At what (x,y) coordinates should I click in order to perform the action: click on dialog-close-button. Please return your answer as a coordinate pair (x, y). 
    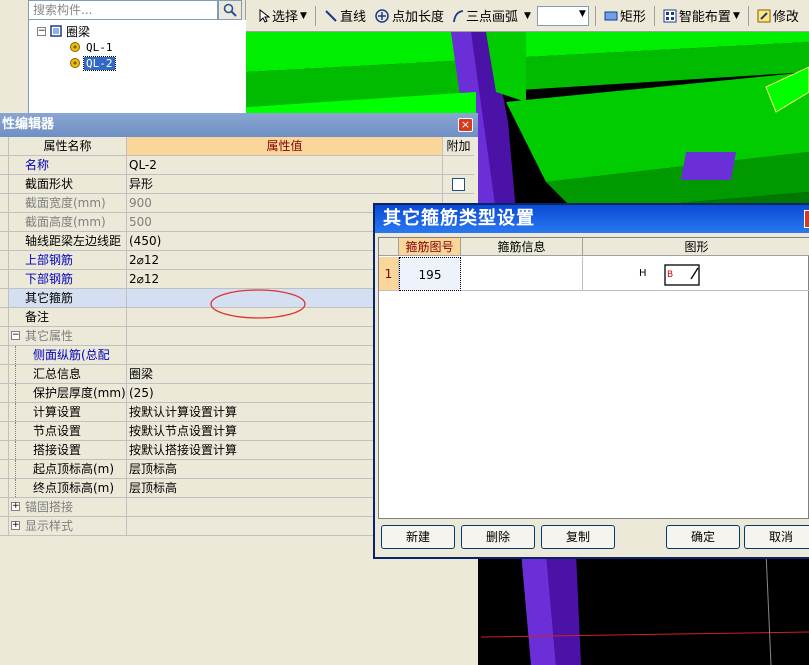
    Looking at the image, I should click on (806, 219).